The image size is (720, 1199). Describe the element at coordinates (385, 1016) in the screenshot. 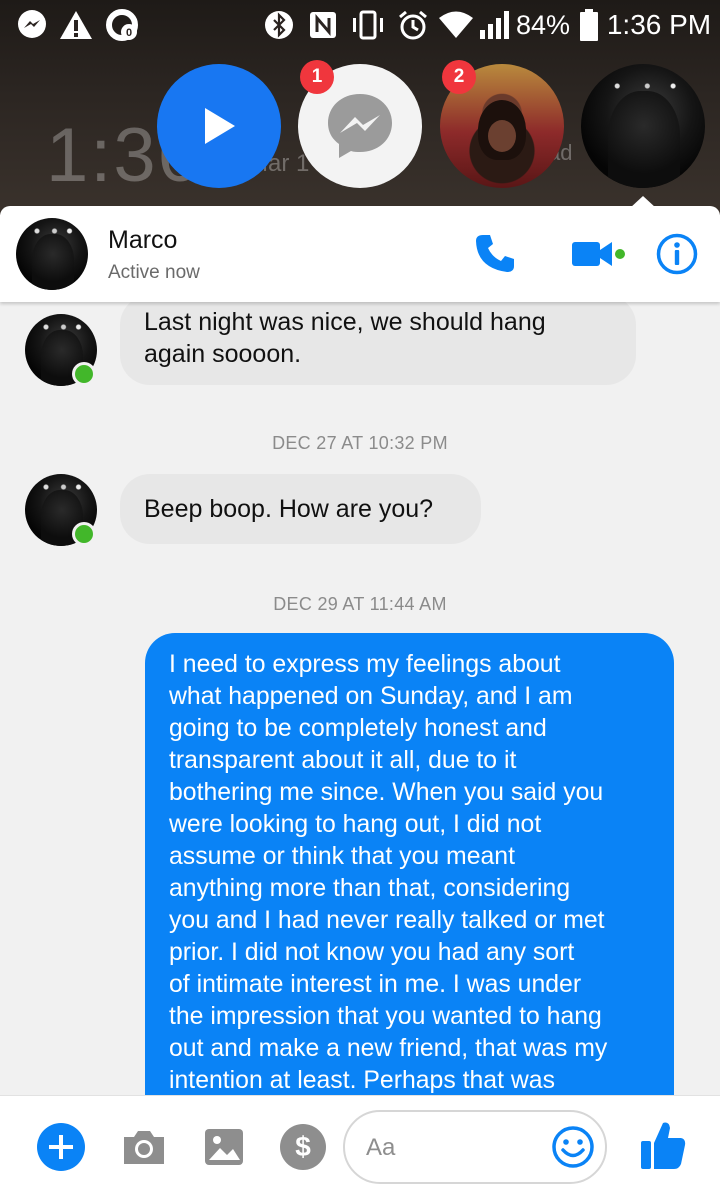

I see `message-line: the impression that you wanted to hang` at that location.